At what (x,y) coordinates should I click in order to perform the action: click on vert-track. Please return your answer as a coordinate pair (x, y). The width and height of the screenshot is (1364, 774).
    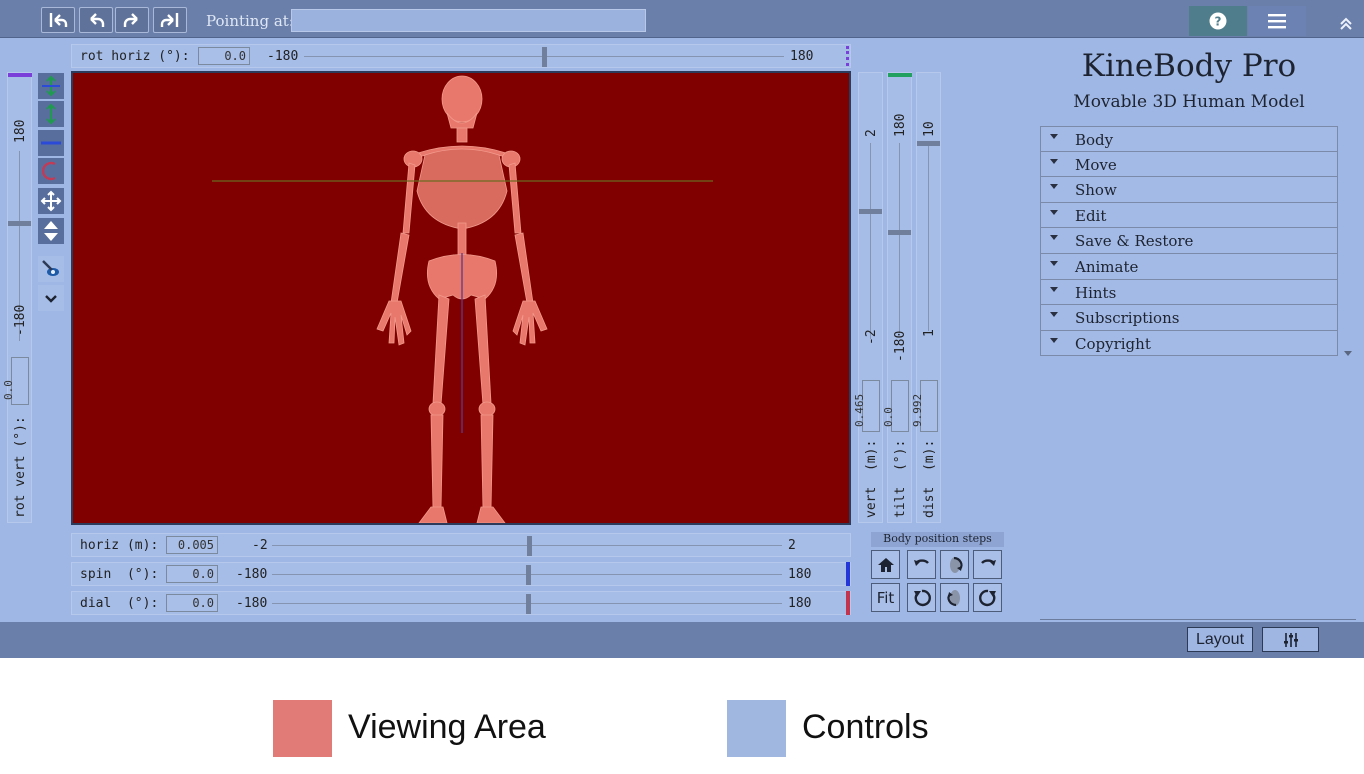
    Looking at the image, I should click on (870, 241).